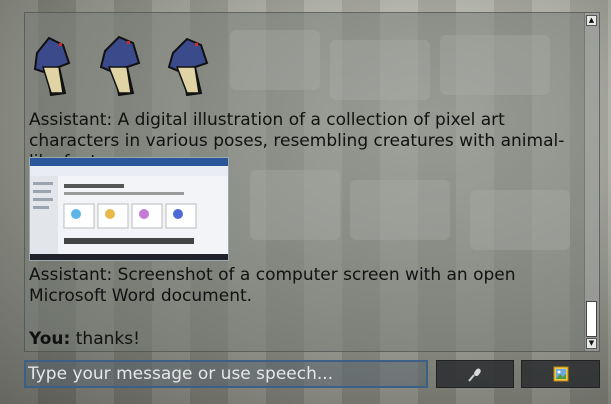 The width and height of the screenshot is (611, 404). What do you see at coordinates (129, 209) in the screenshot?
I see `screenshot-thumbnail` at bounding box center [129, 209].